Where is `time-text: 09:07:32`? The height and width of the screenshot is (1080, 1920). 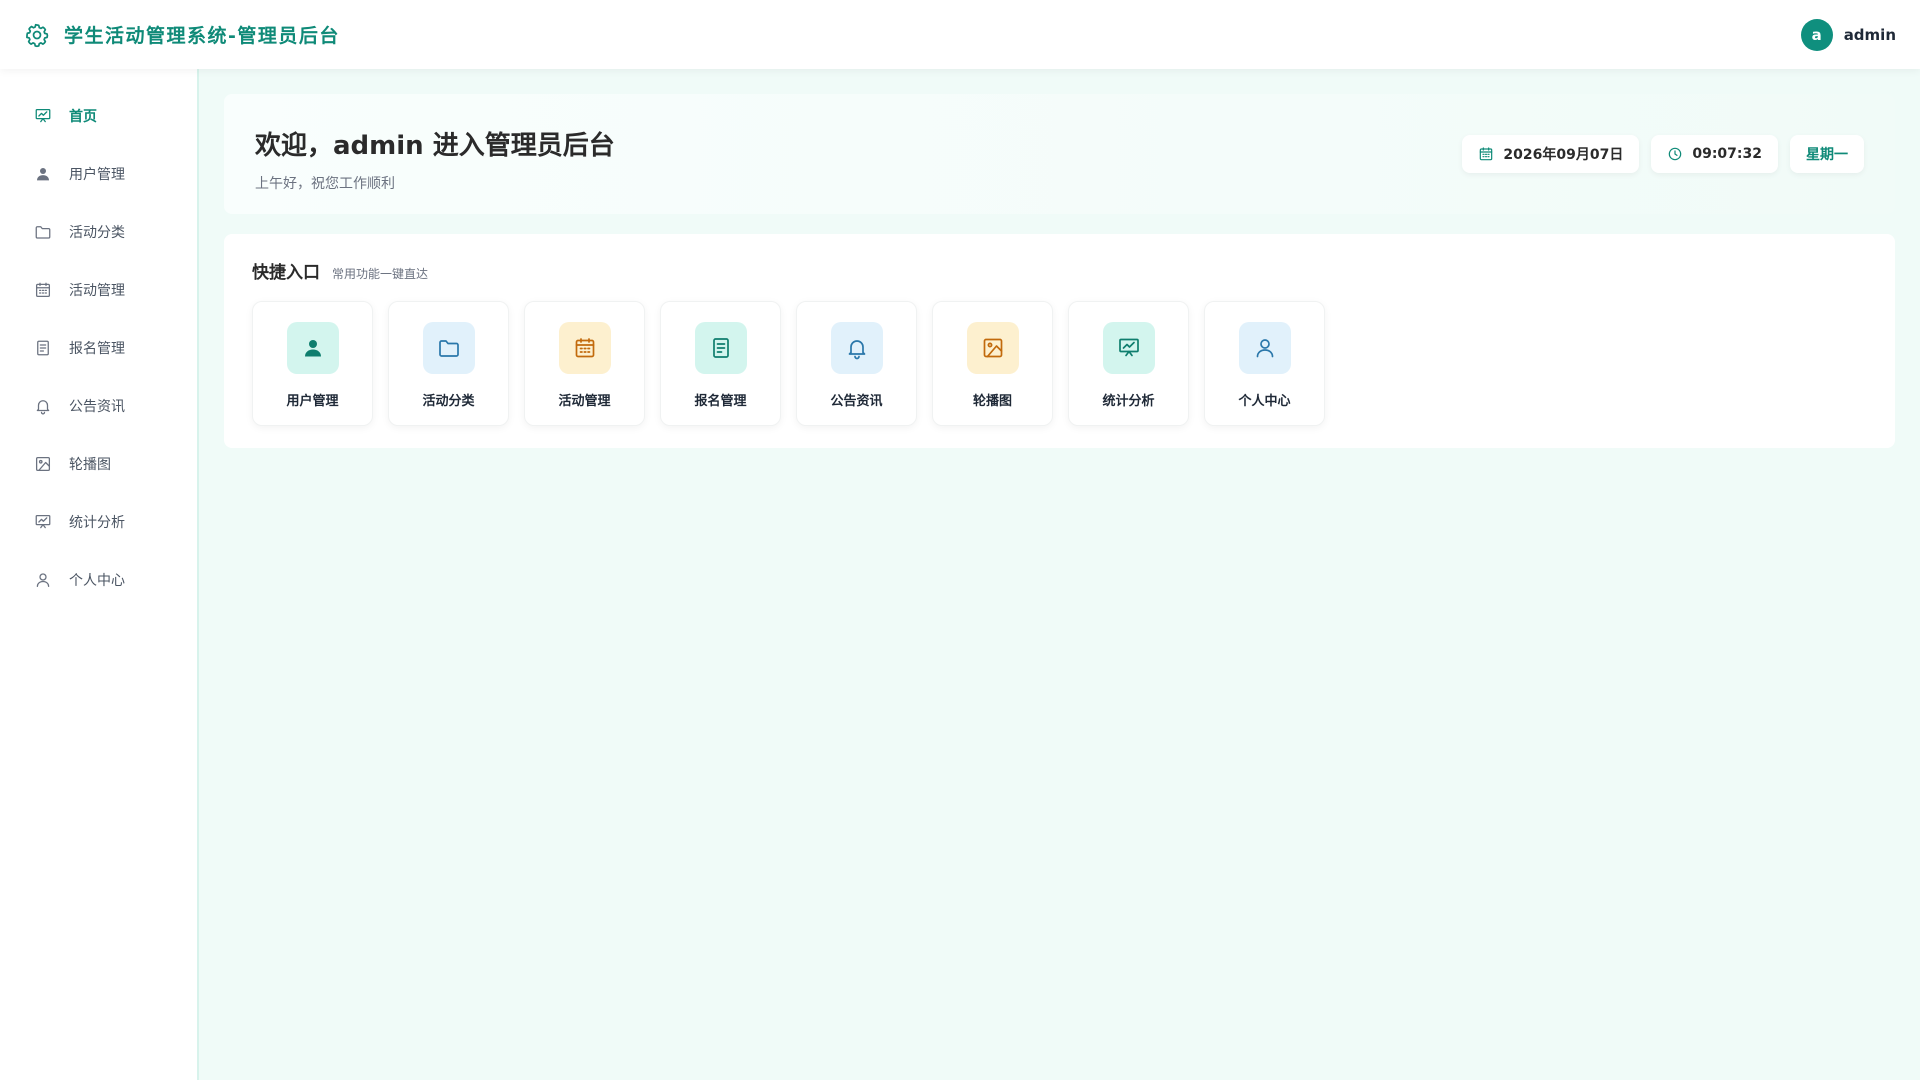
time-text: 09:07:32 is located at coordinates (1727, 154).